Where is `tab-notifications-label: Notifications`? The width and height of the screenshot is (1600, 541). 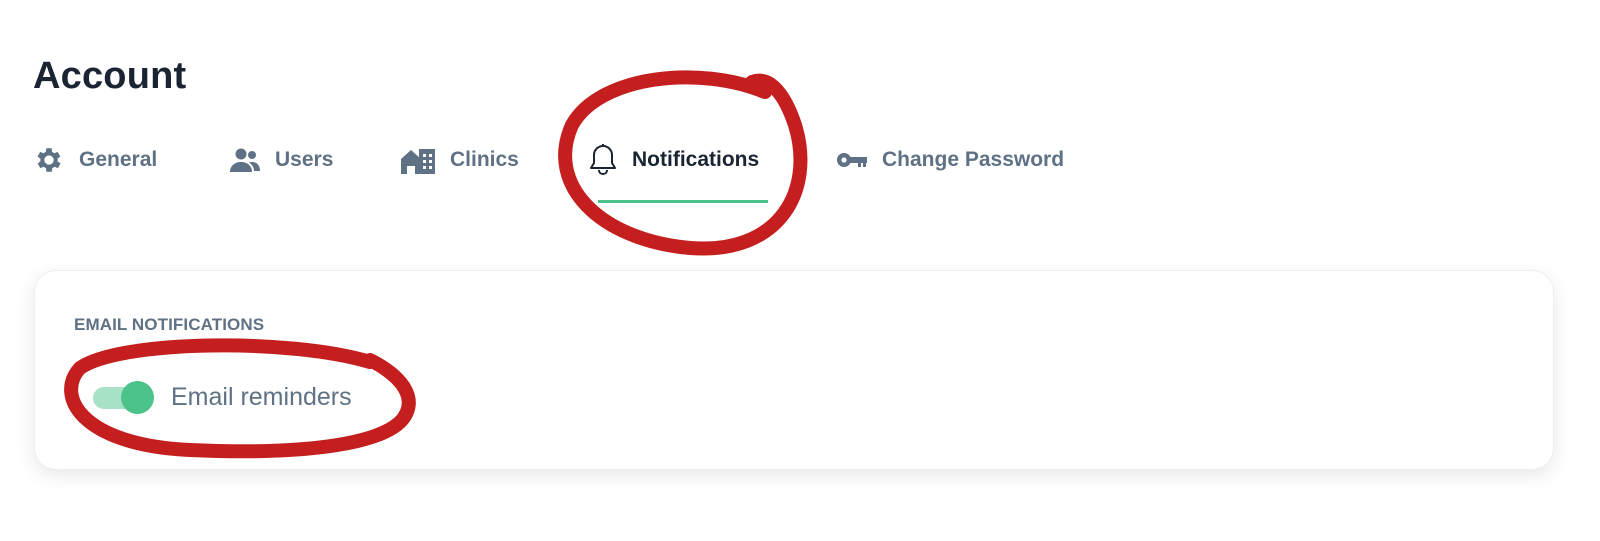 tab-notifications-label: Notifications is located at coordinates (696, 159).